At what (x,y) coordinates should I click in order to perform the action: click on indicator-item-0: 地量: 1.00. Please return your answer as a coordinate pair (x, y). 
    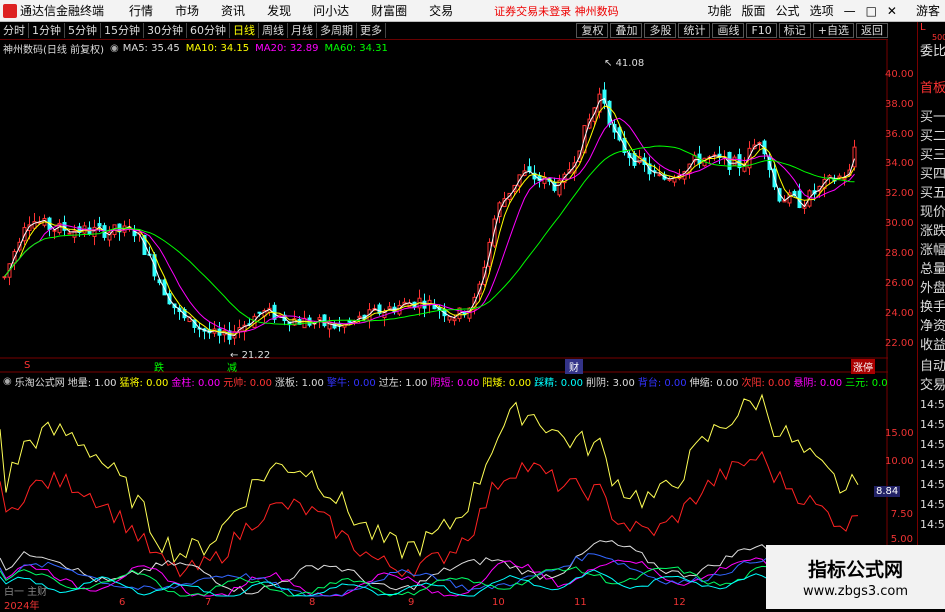
    Looking at the image, I should click on (92, 383).